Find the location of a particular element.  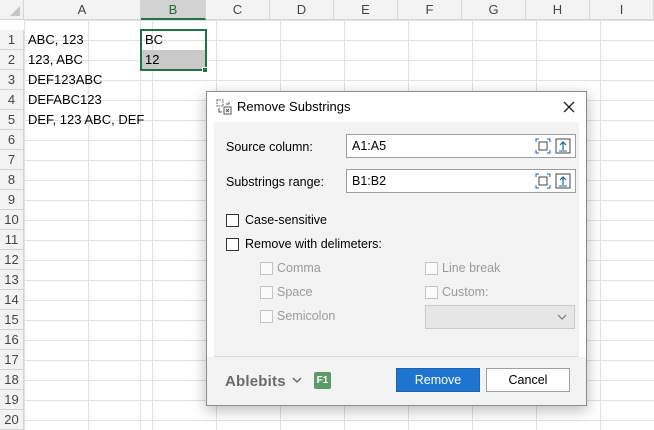

column-header-g: G is located at coordinates (494, 10).